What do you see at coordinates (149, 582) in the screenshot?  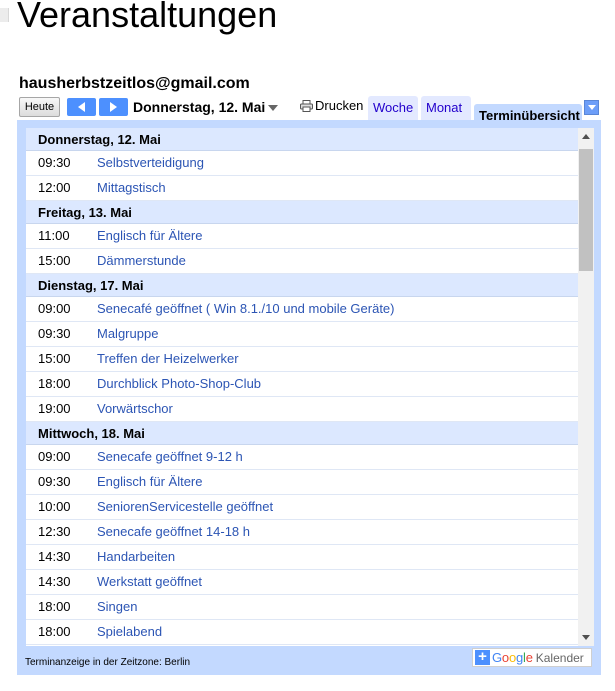 I see `event-title-link: Werkstatt geöffnet` at bounding box center [149, 582].